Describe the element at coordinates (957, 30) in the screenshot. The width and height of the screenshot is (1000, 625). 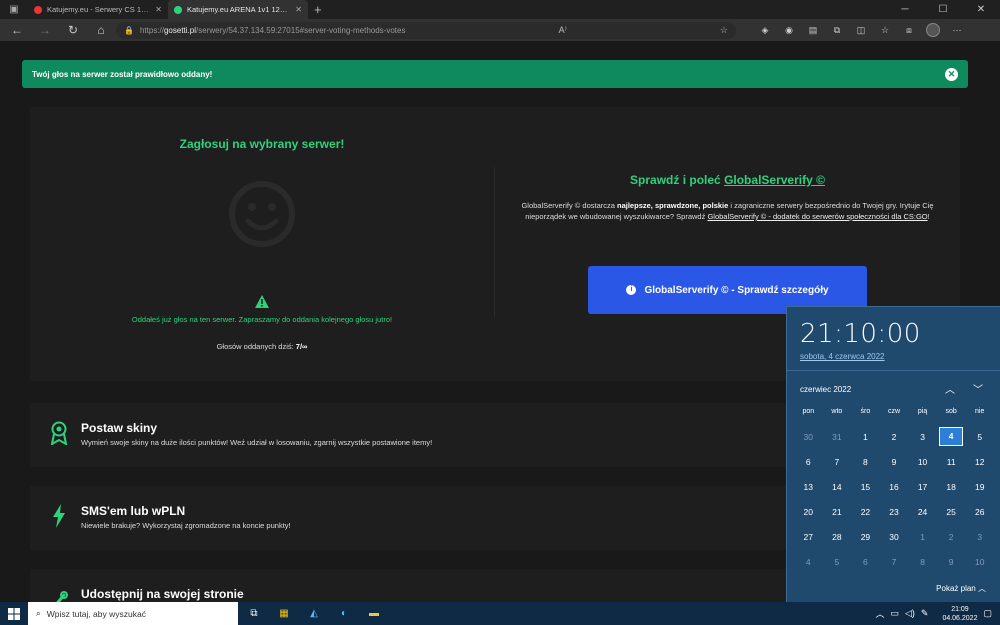
I see `more-menu-icon: ⋯` at that location.